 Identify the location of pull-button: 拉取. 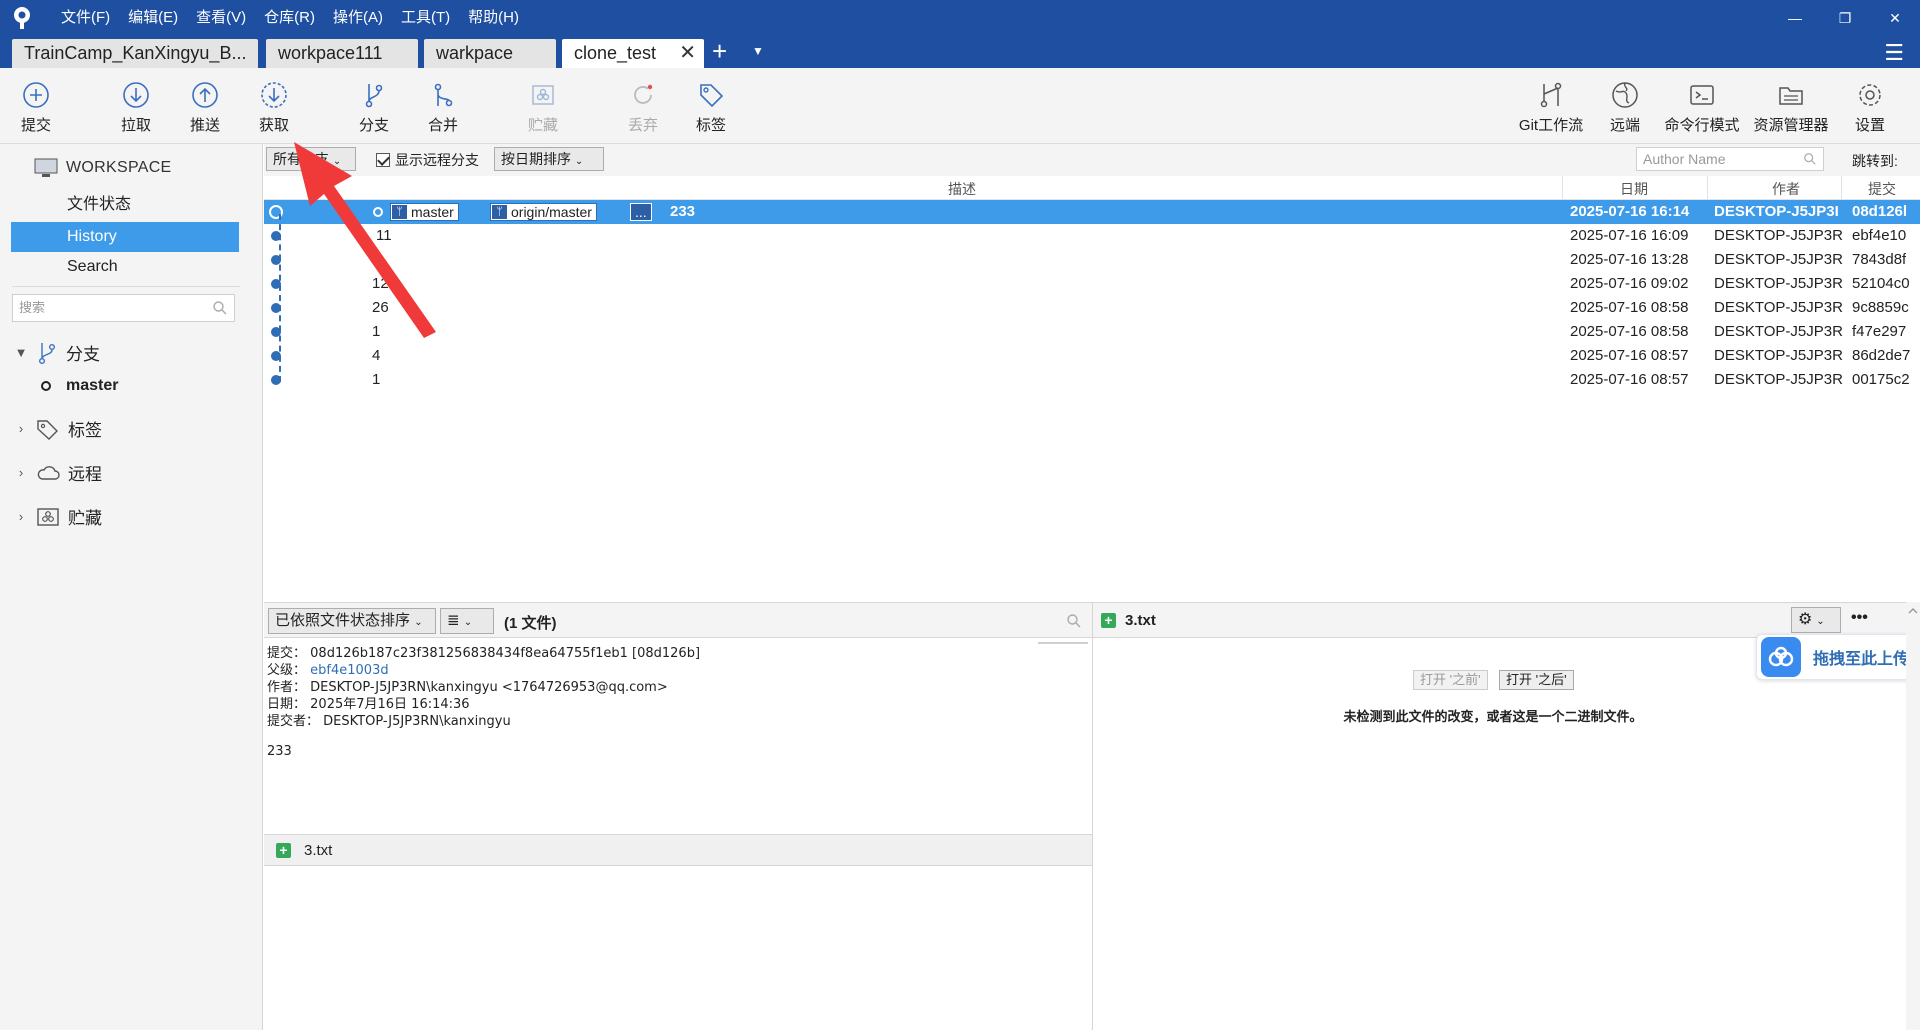
(136, 107).